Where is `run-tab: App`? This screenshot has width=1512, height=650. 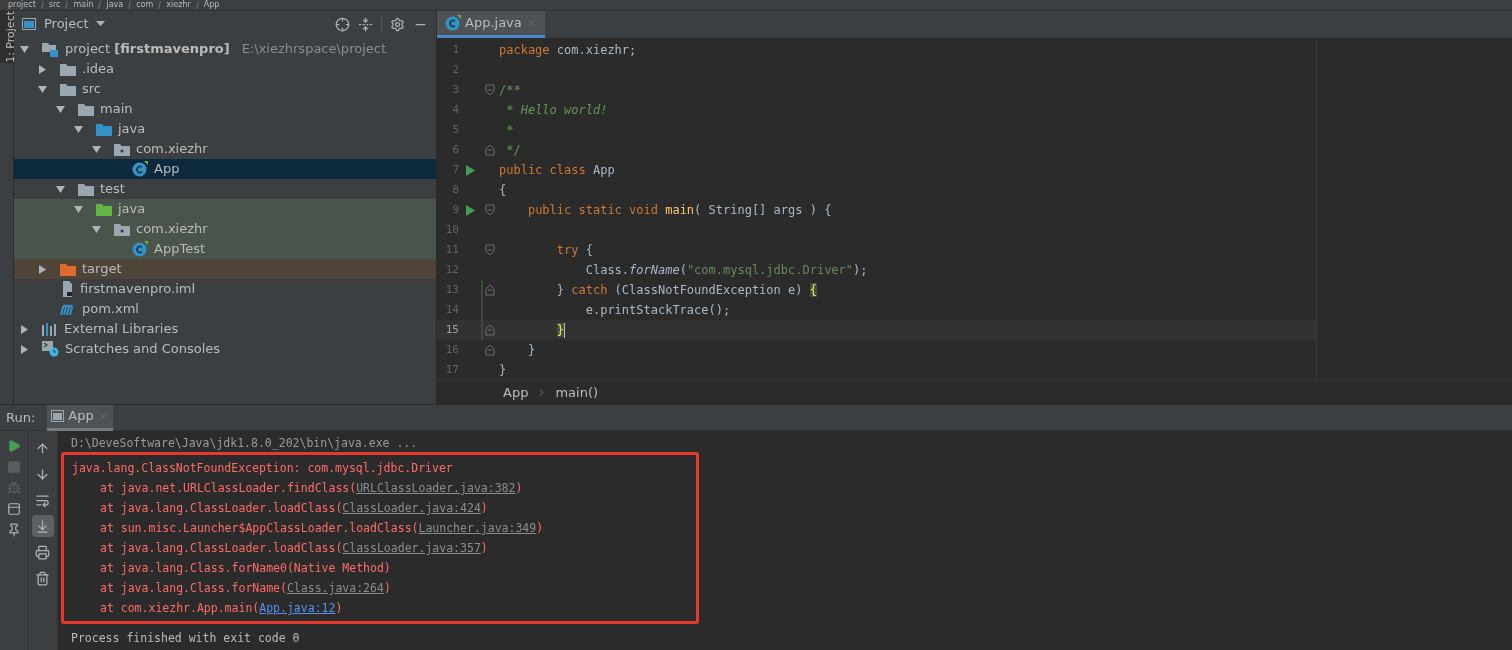 run-tab: App is located at coordinates (80, 417).